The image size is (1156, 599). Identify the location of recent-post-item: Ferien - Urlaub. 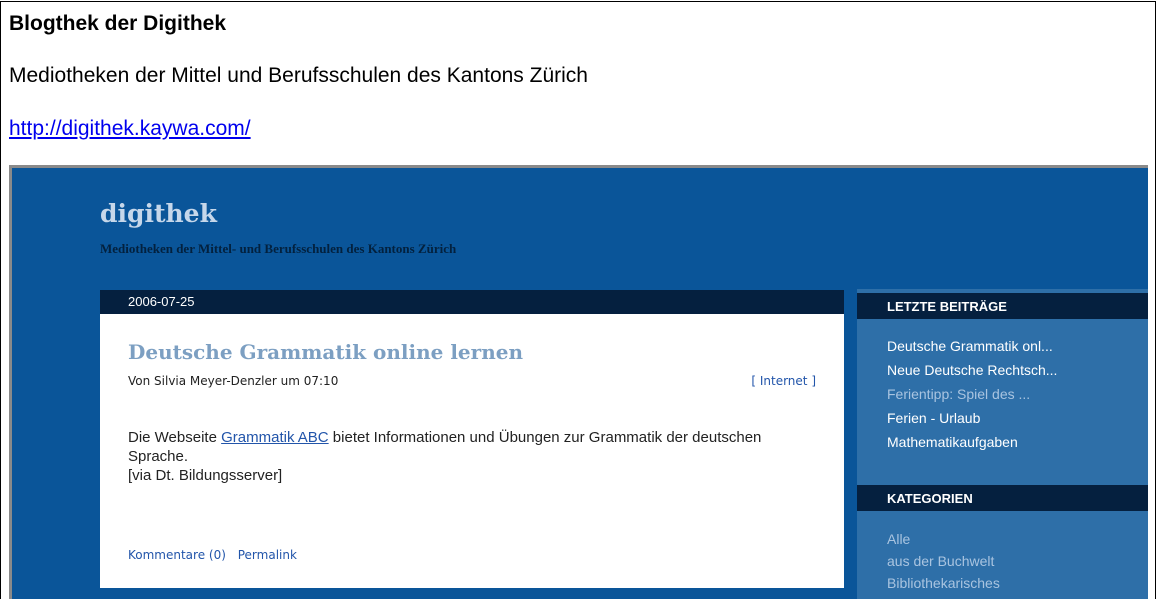
(933, 418).